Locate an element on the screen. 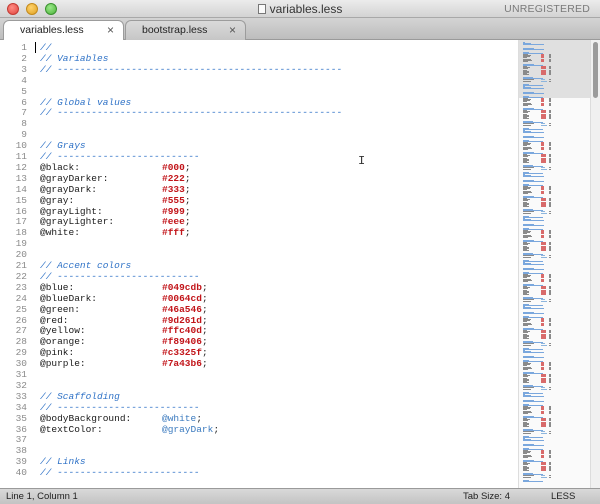 This screenshot has width=600, height=504. code-line: 31 is located at coordinates (259, 374).